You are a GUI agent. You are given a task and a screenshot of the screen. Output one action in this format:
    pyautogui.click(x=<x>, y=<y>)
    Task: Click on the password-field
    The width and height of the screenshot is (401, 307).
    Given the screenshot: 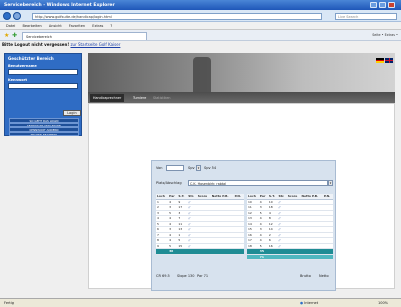 What is the action you would take?
    pyautogui.click(x=43, y=86)
    